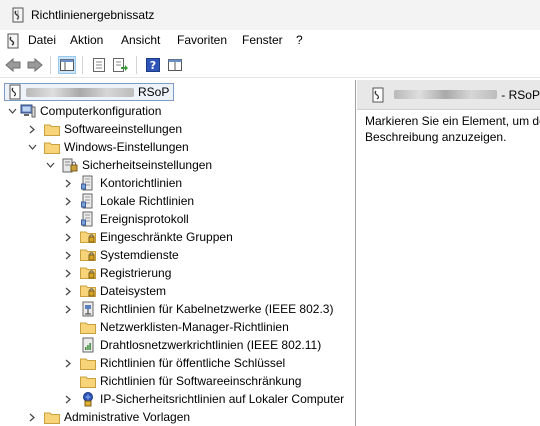  Describe the element at coordinates (202, 40) in the screenshot. I see `menu-favoriten: Favoriten` at that location.